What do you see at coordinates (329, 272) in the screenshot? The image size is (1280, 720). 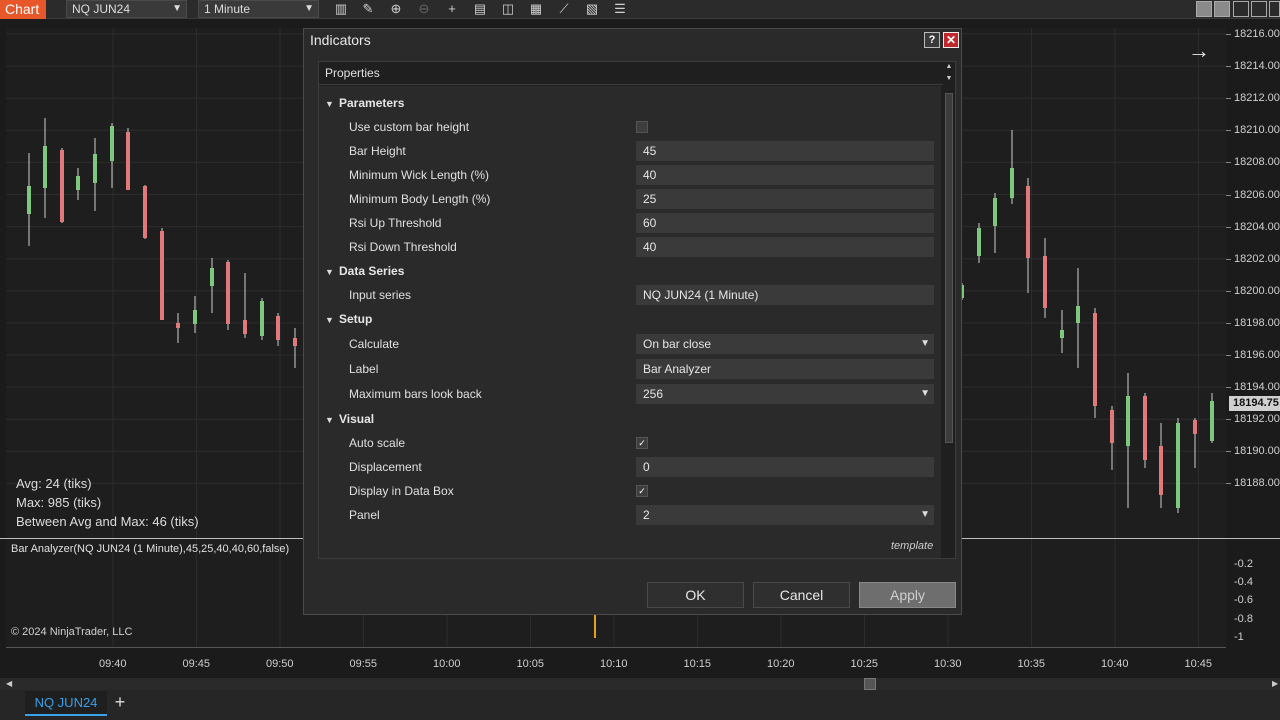 I see `collapse-triangle-icon: ▼` at bounding box center [329, 272].